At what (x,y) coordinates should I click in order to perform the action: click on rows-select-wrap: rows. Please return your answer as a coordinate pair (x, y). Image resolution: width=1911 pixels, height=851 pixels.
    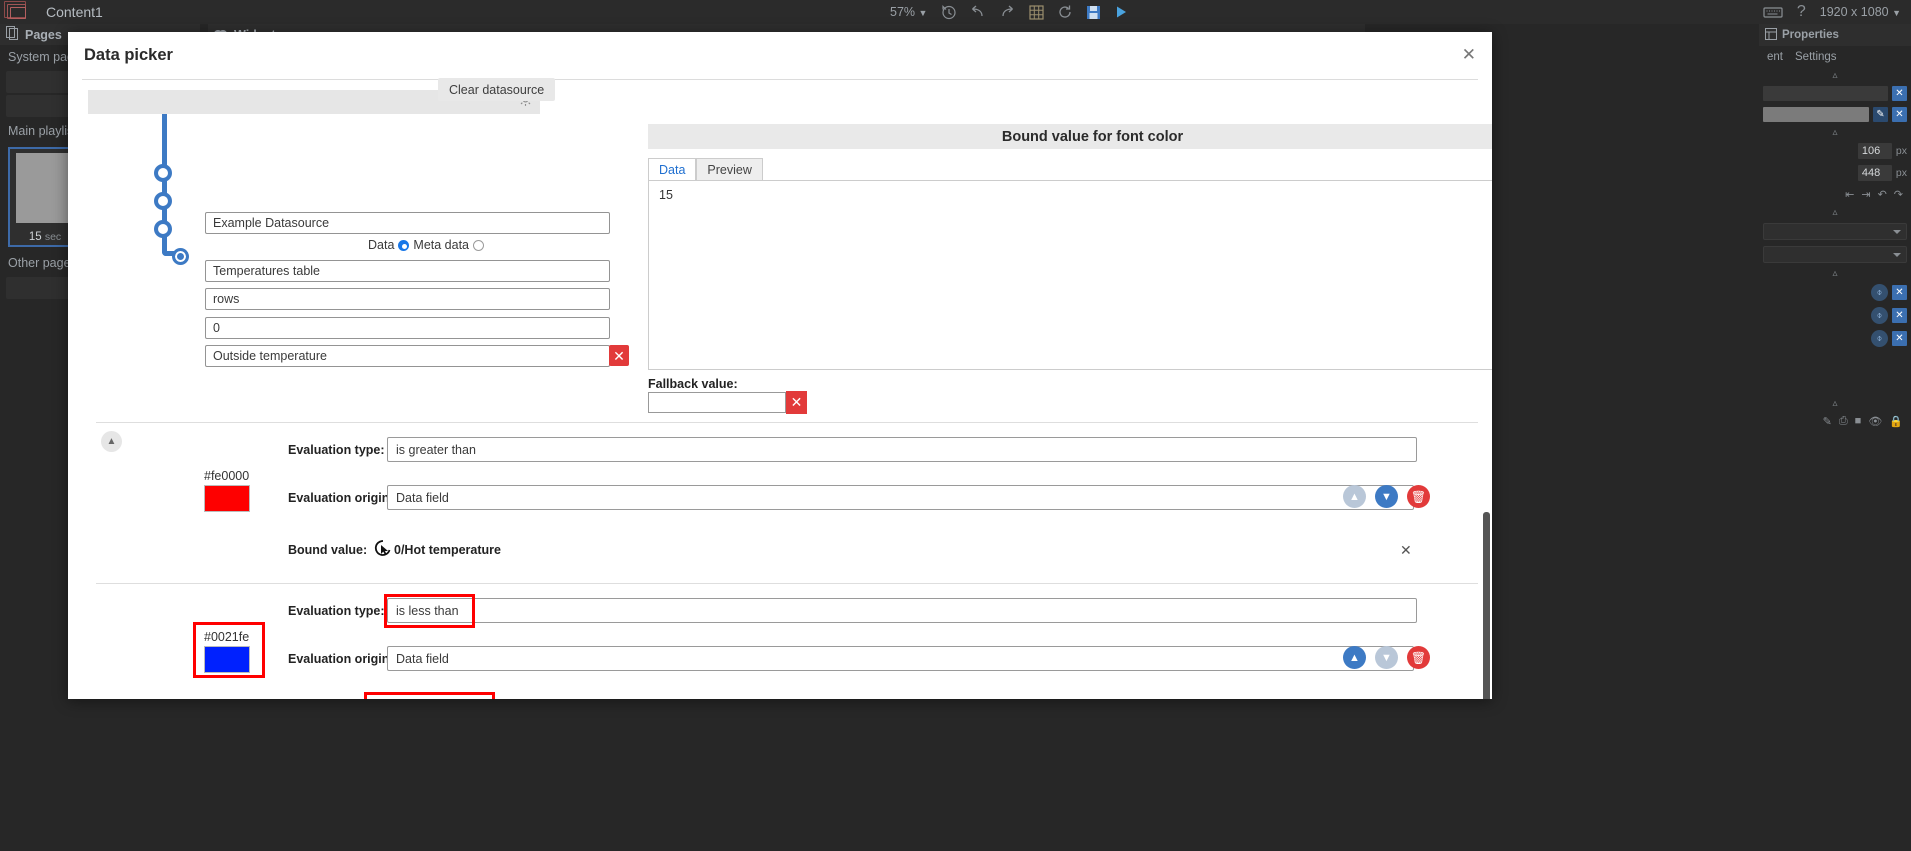
    Looking at the image, I should click on (407, 299).